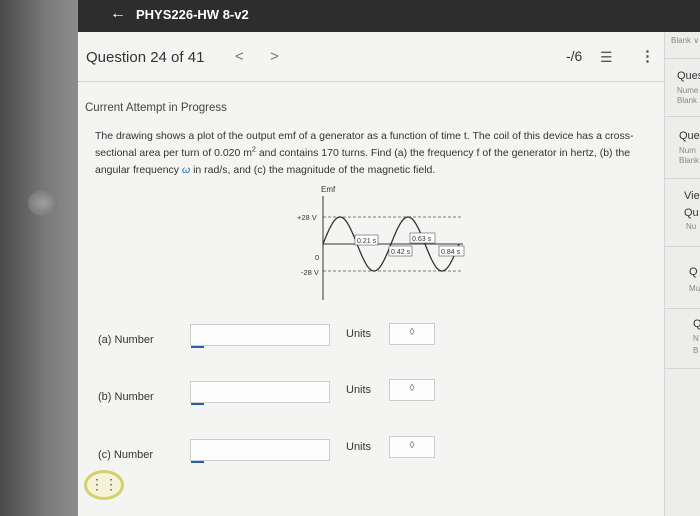 The image size is (700, 516). Describe the element at coordinates (126, 455) in the screenshot. I see `answer-c-label: (c) Number` at that location.